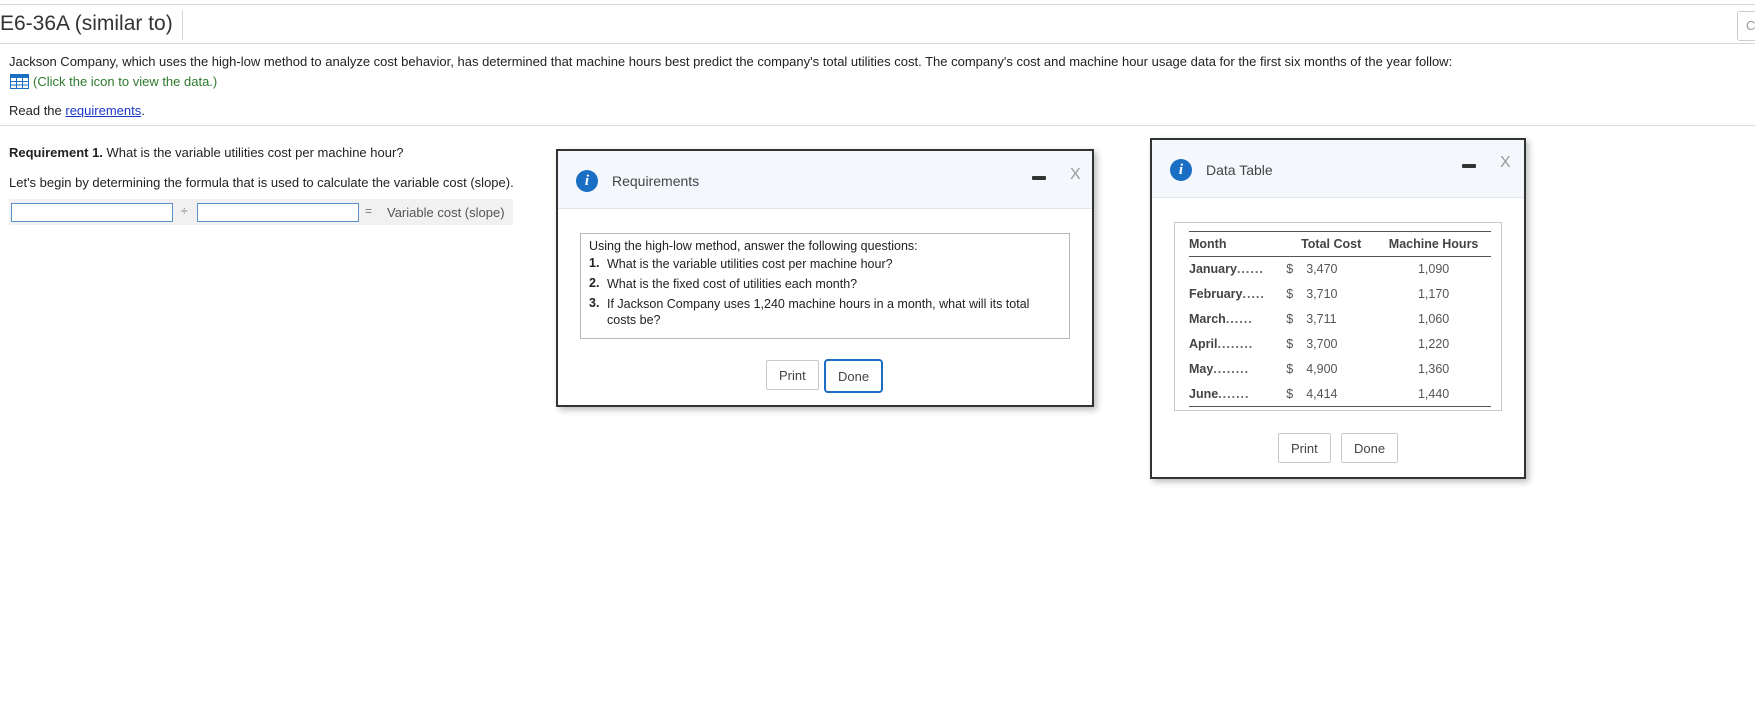 This screenshot has width=1755, height=709. Describe the element at coordinates (1433, 269) in the screenshot. I see `machine-hours-cell: 1,090` at that location.